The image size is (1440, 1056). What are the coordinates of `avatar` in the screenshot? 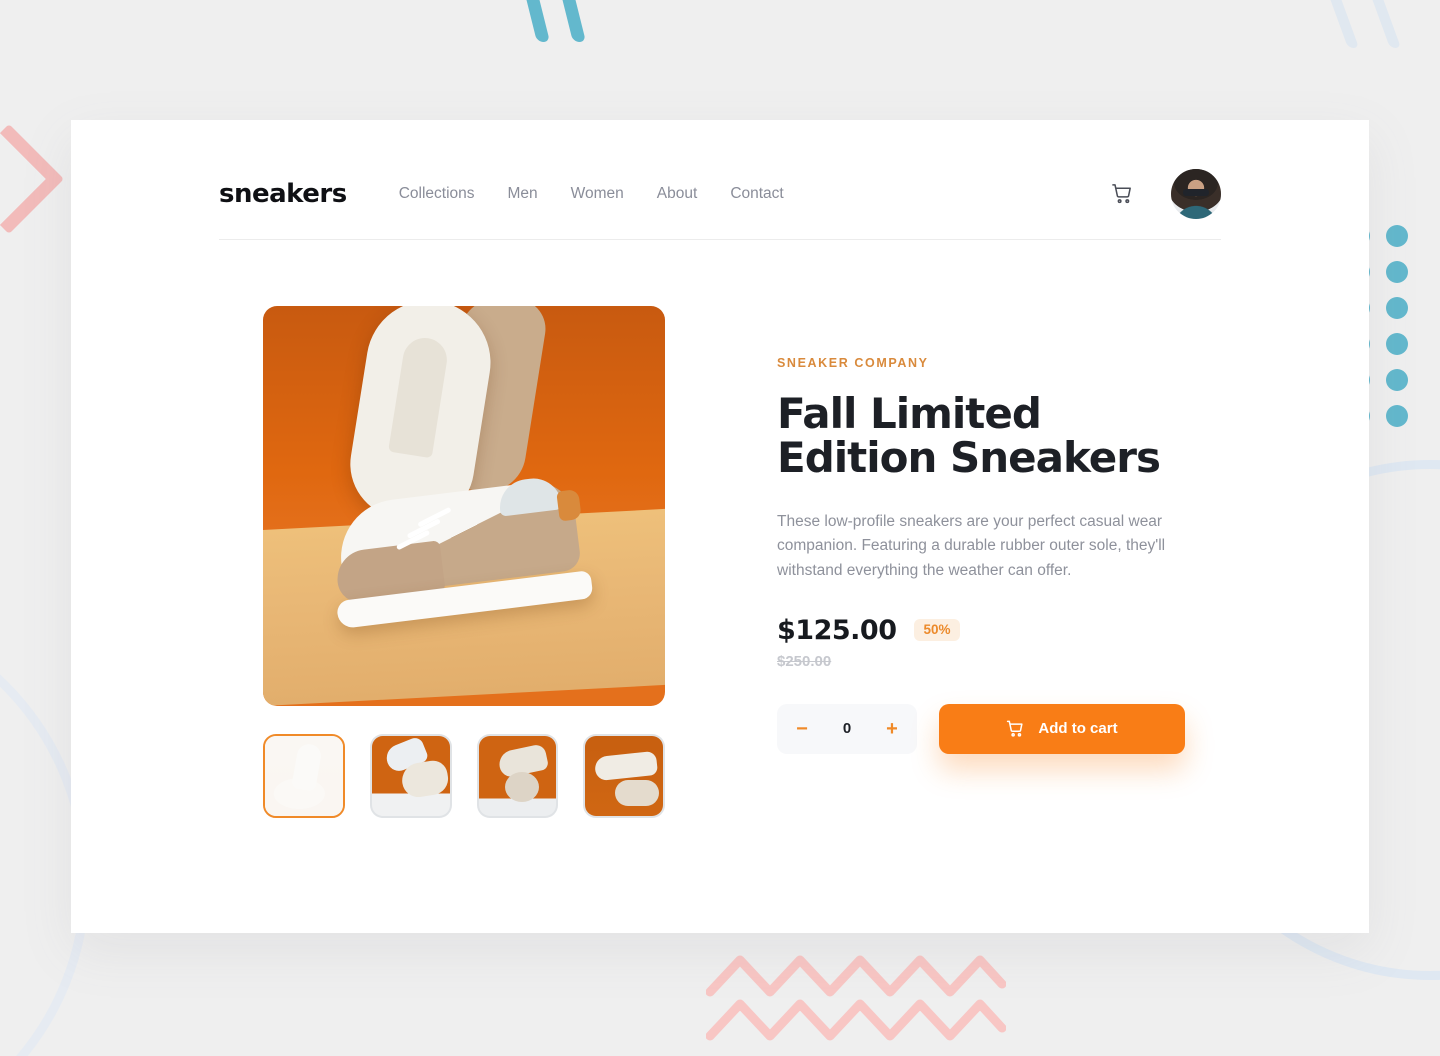 It's located at (1196, 193).